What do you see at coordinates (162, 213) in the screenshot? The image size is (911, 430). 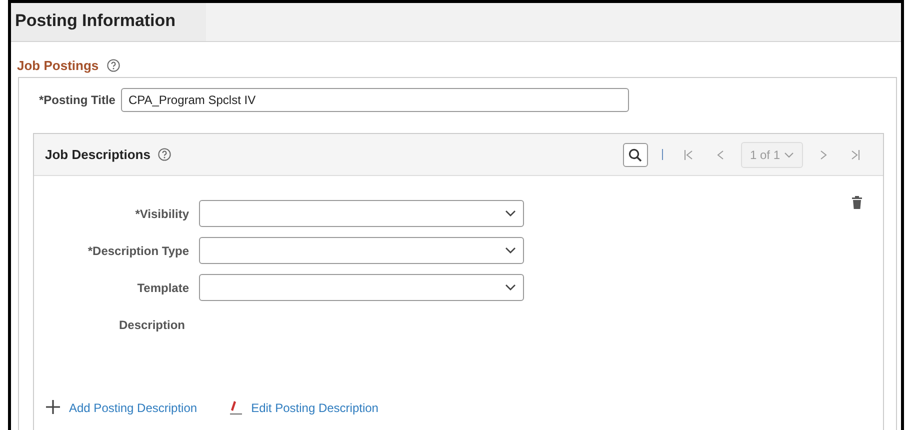 I see `field-label: *Visibility` at bounding box center [162, 213].